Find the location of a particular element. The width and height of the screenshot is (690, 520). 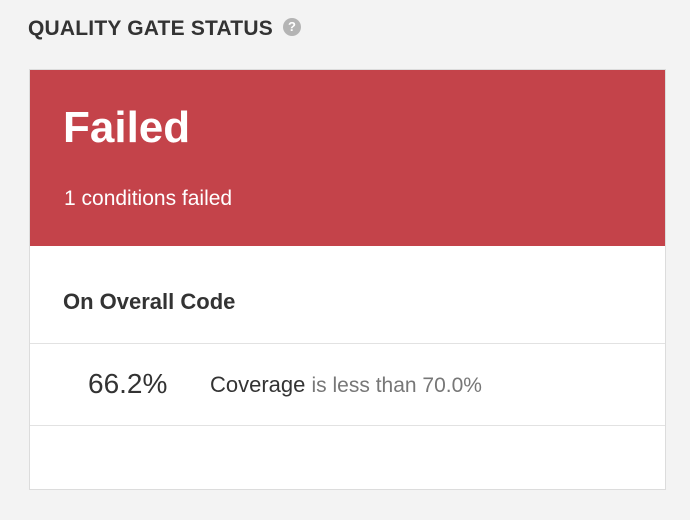

section-title: On Overall Code is located at coordinates (149, 301).